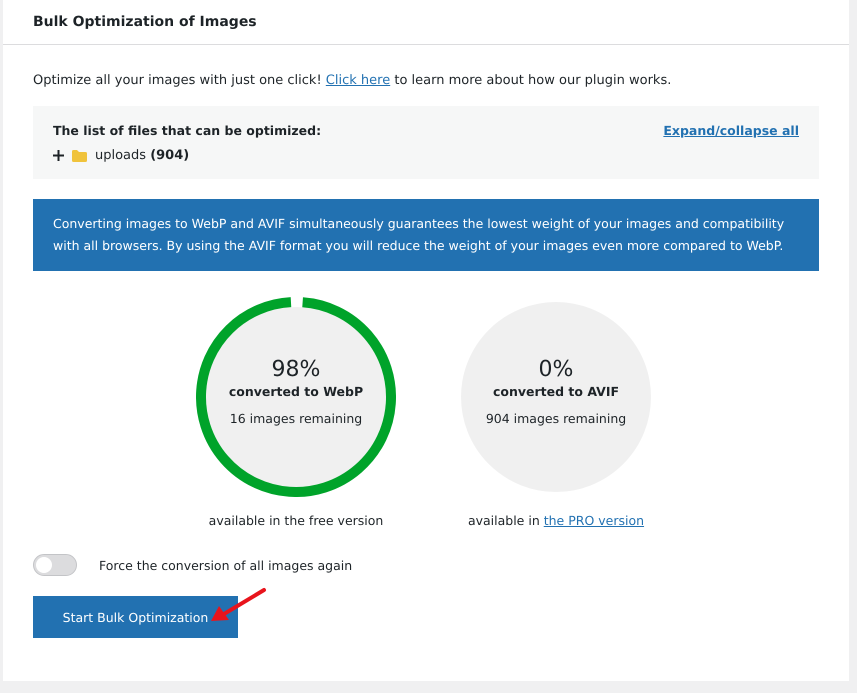 This screenshot has height=693, width=857. I want to click on availability-text: available in the free version, so click(296, 520).